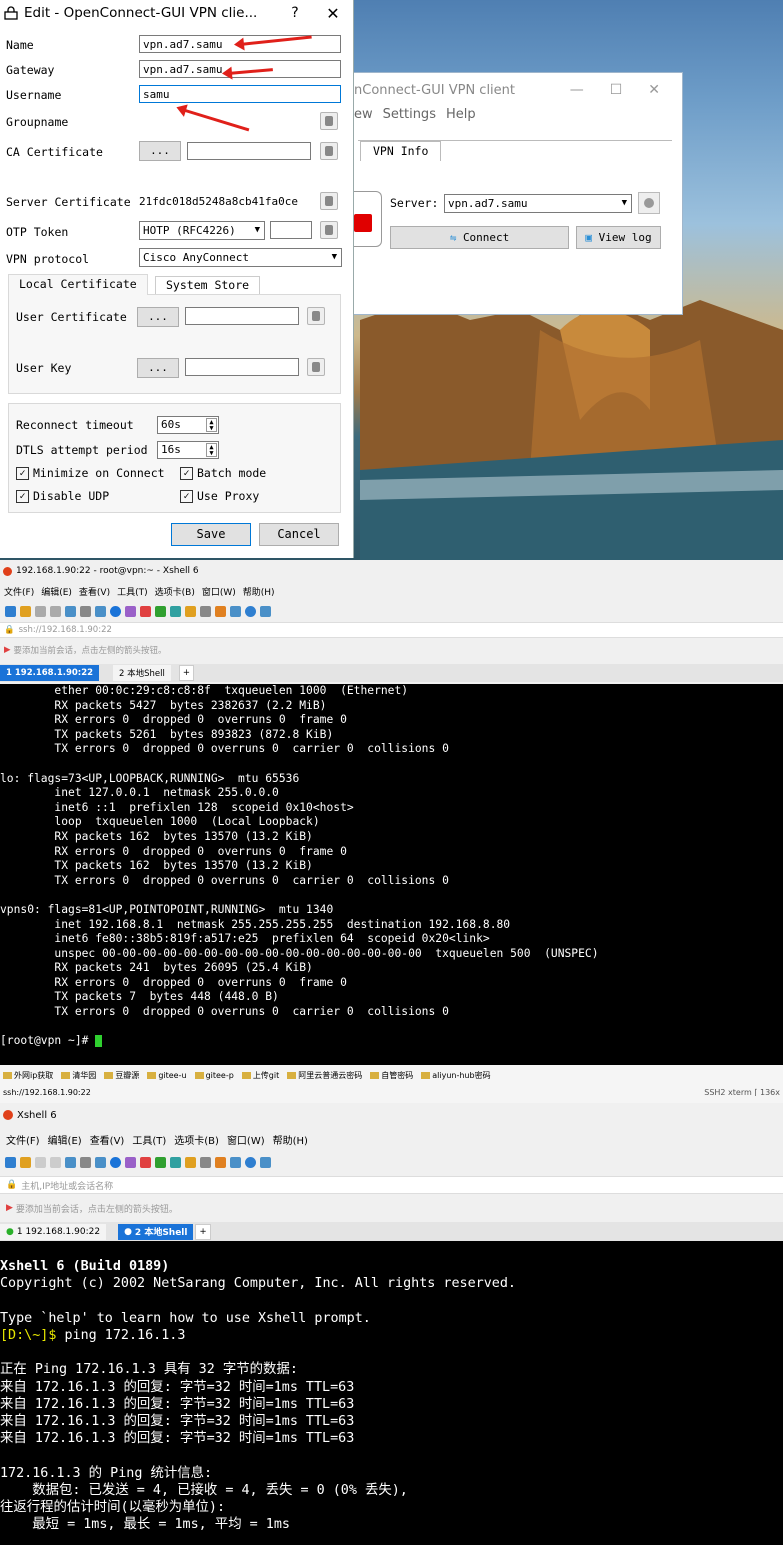 This screenshot has width=783, height=1545. What do you see at coordinates (242, 316) in the screenshot?
I see `user-certificate-input` at bounding box center [242, 316].